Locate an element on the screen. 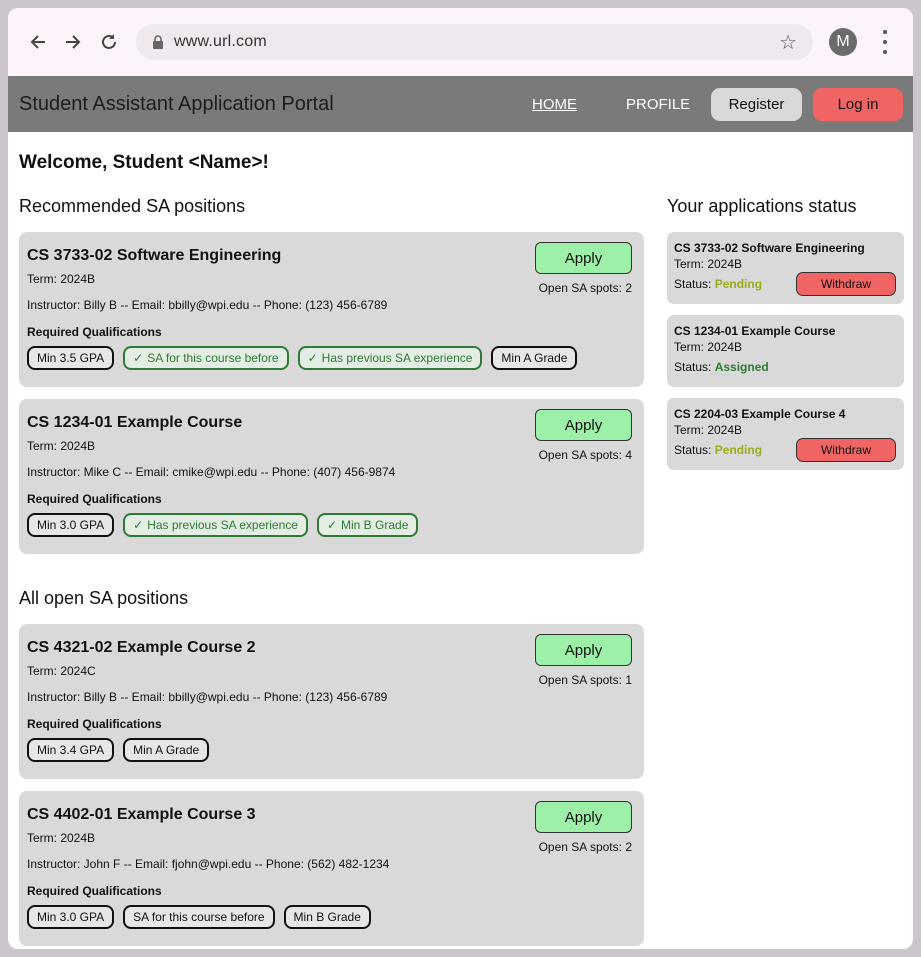 The width and height of the screenshot is (921, 957). address-bar: www.url.com ☆ is located at coordinates (474, 42).